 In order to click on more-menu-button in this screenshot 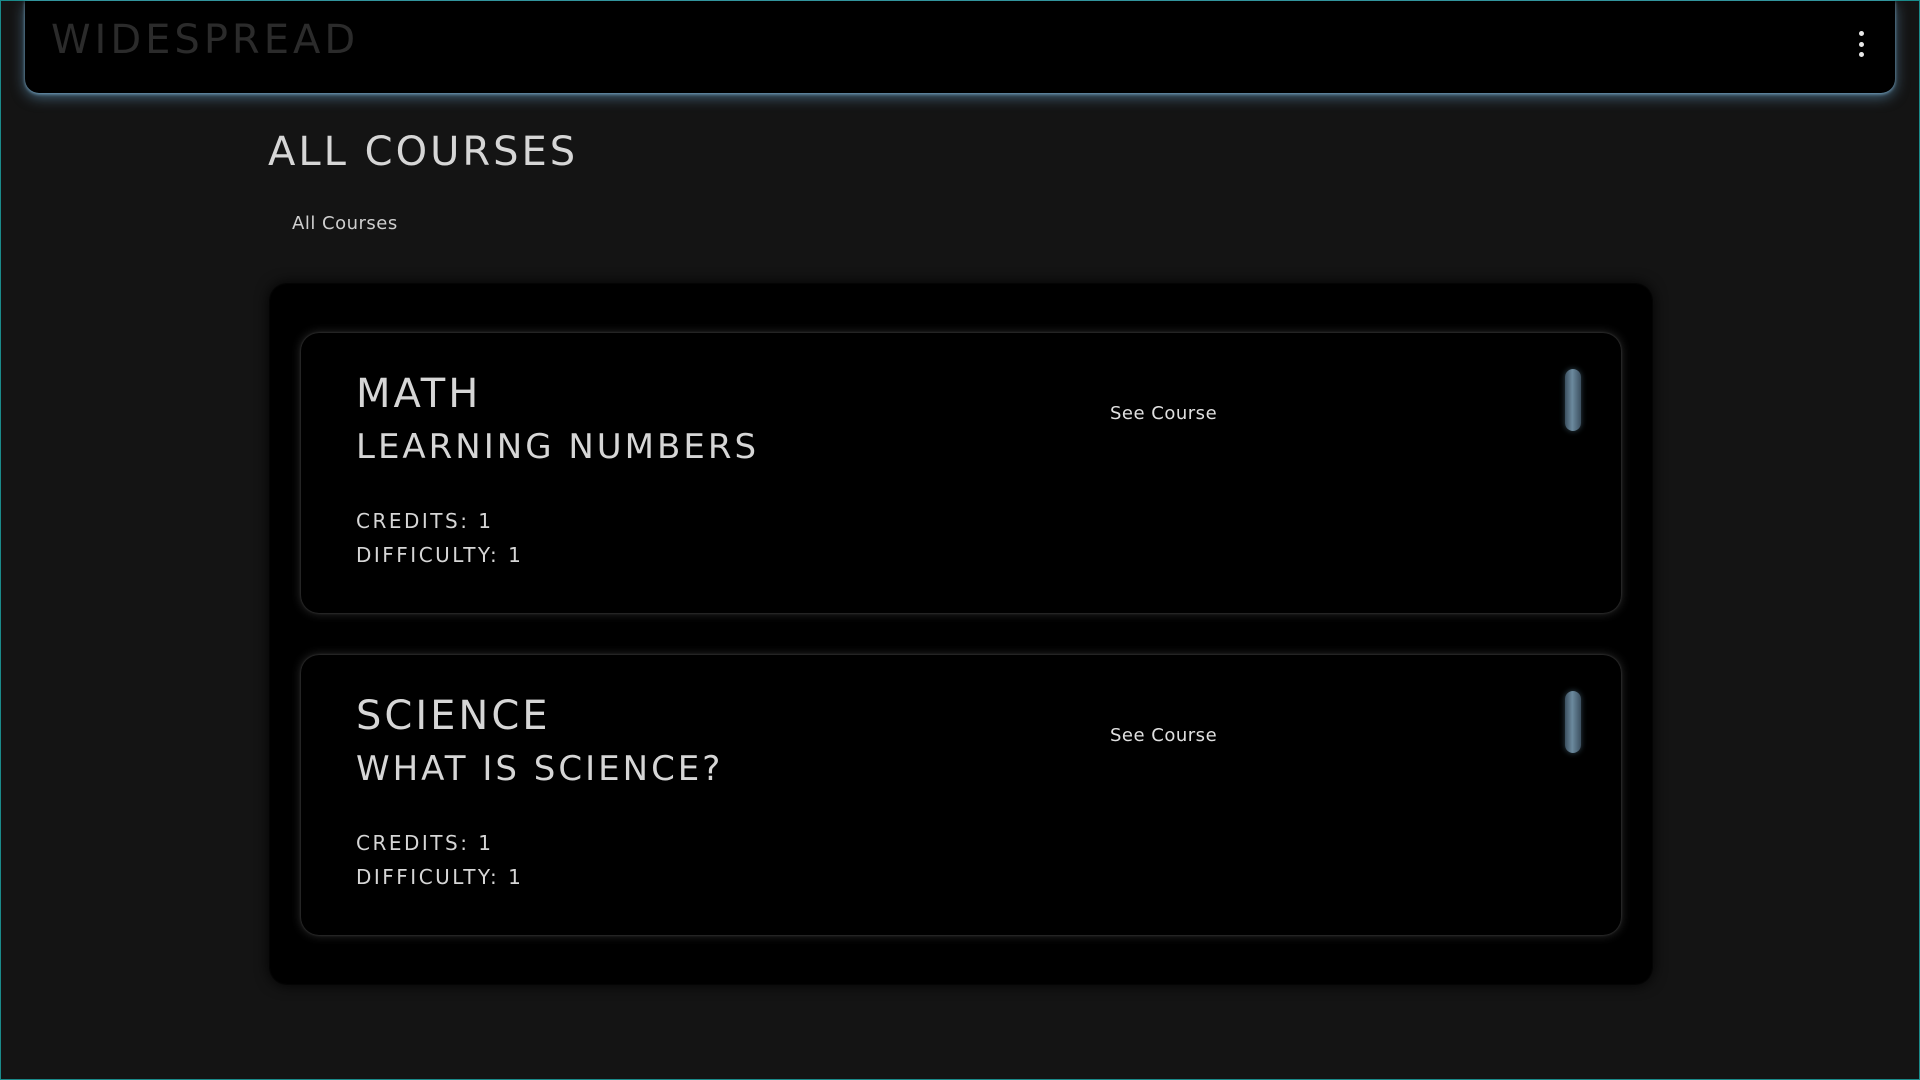, I will do `click(1861, 44)`.